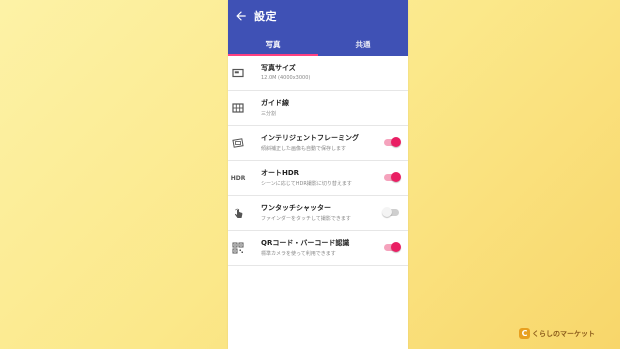 The width and height of the screenshot is (620, 349). I want to click on watermark-logo: C くらしのマーケット, so click(557, 333).